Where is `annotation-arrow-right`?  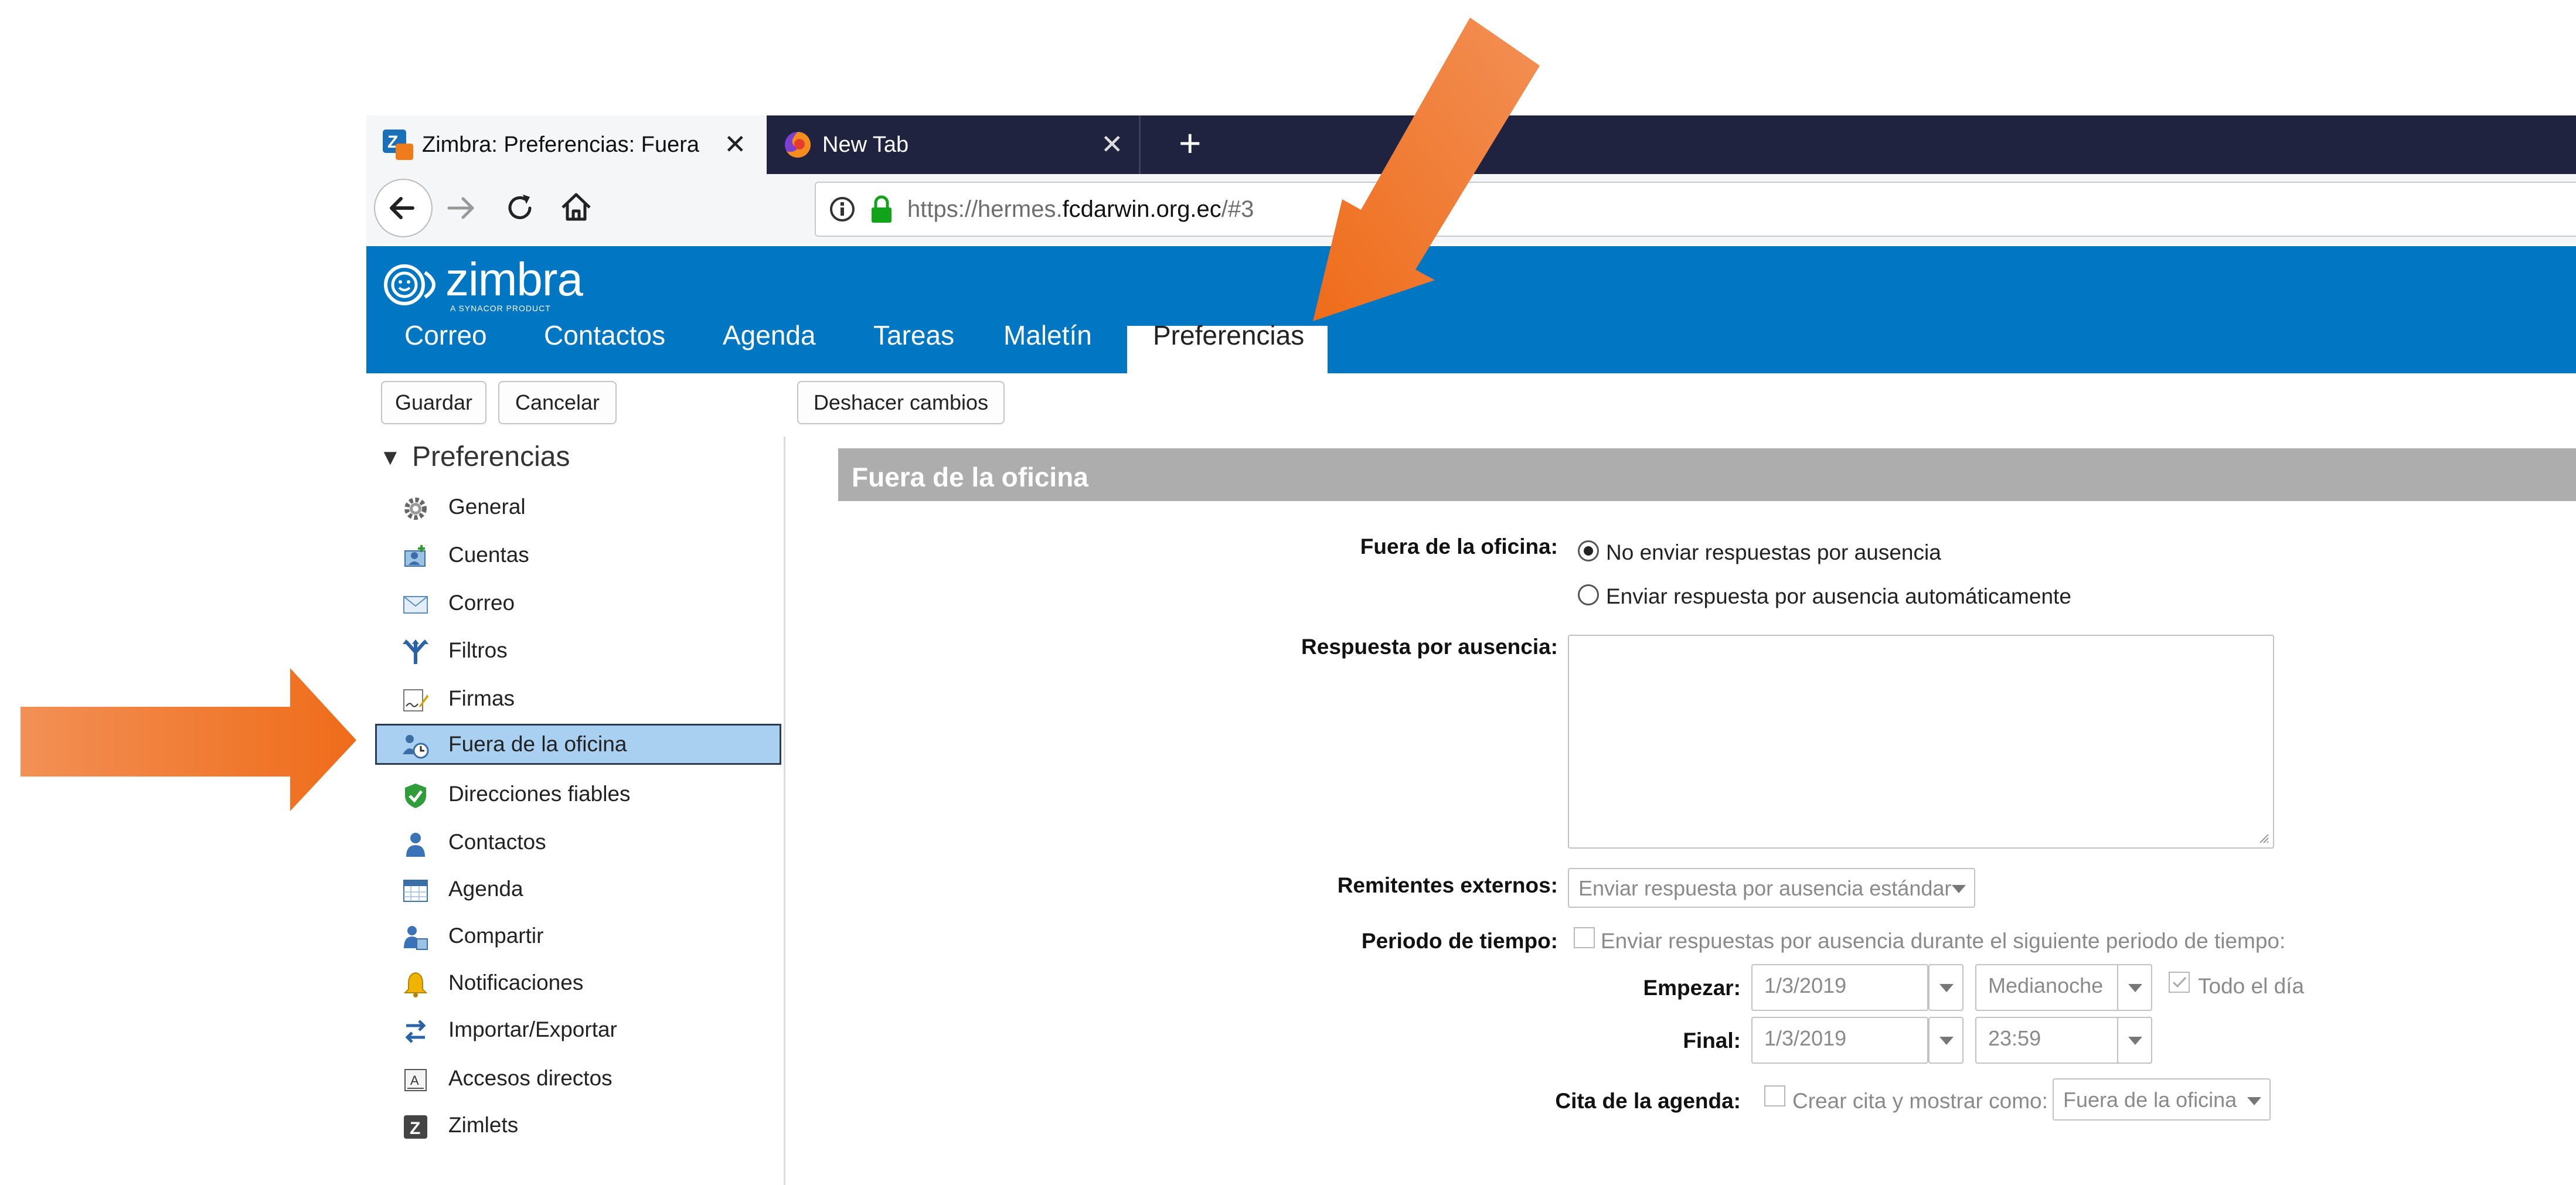
annotation-arrow-right is located at coordinates (188, 739).